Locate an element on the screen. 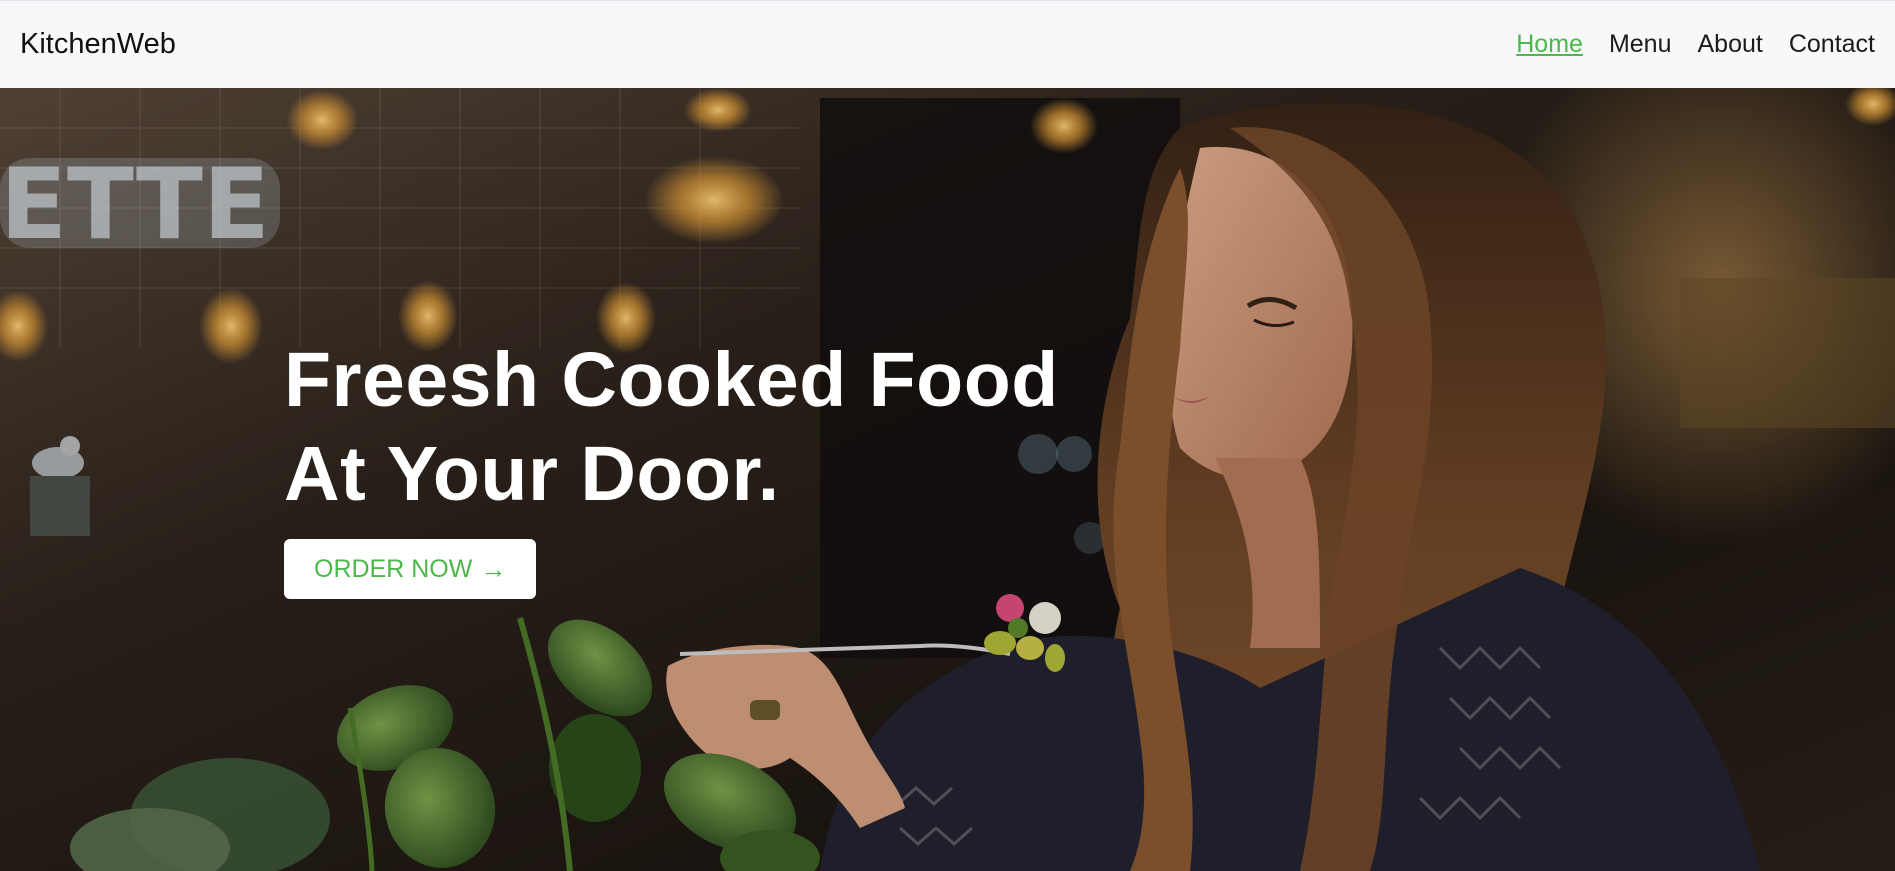 The width and height of the screenshot is (1895, 871). arrow-right-icon: → is located at coordinates (493, 568).